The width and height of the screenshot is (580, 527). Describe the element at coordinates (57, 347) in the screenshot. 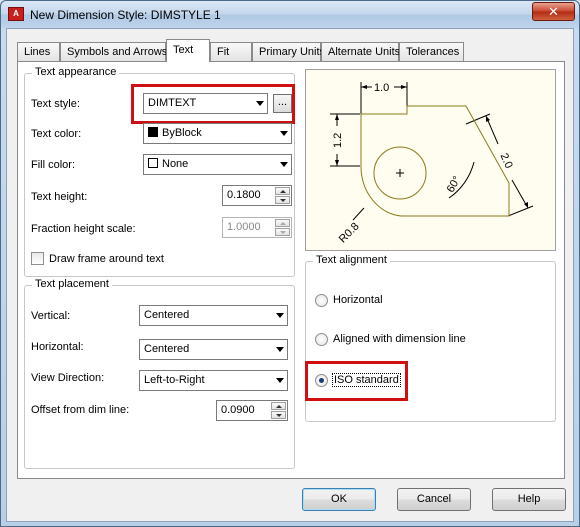

I see `horizontal-label: Horizontal:` at that location.